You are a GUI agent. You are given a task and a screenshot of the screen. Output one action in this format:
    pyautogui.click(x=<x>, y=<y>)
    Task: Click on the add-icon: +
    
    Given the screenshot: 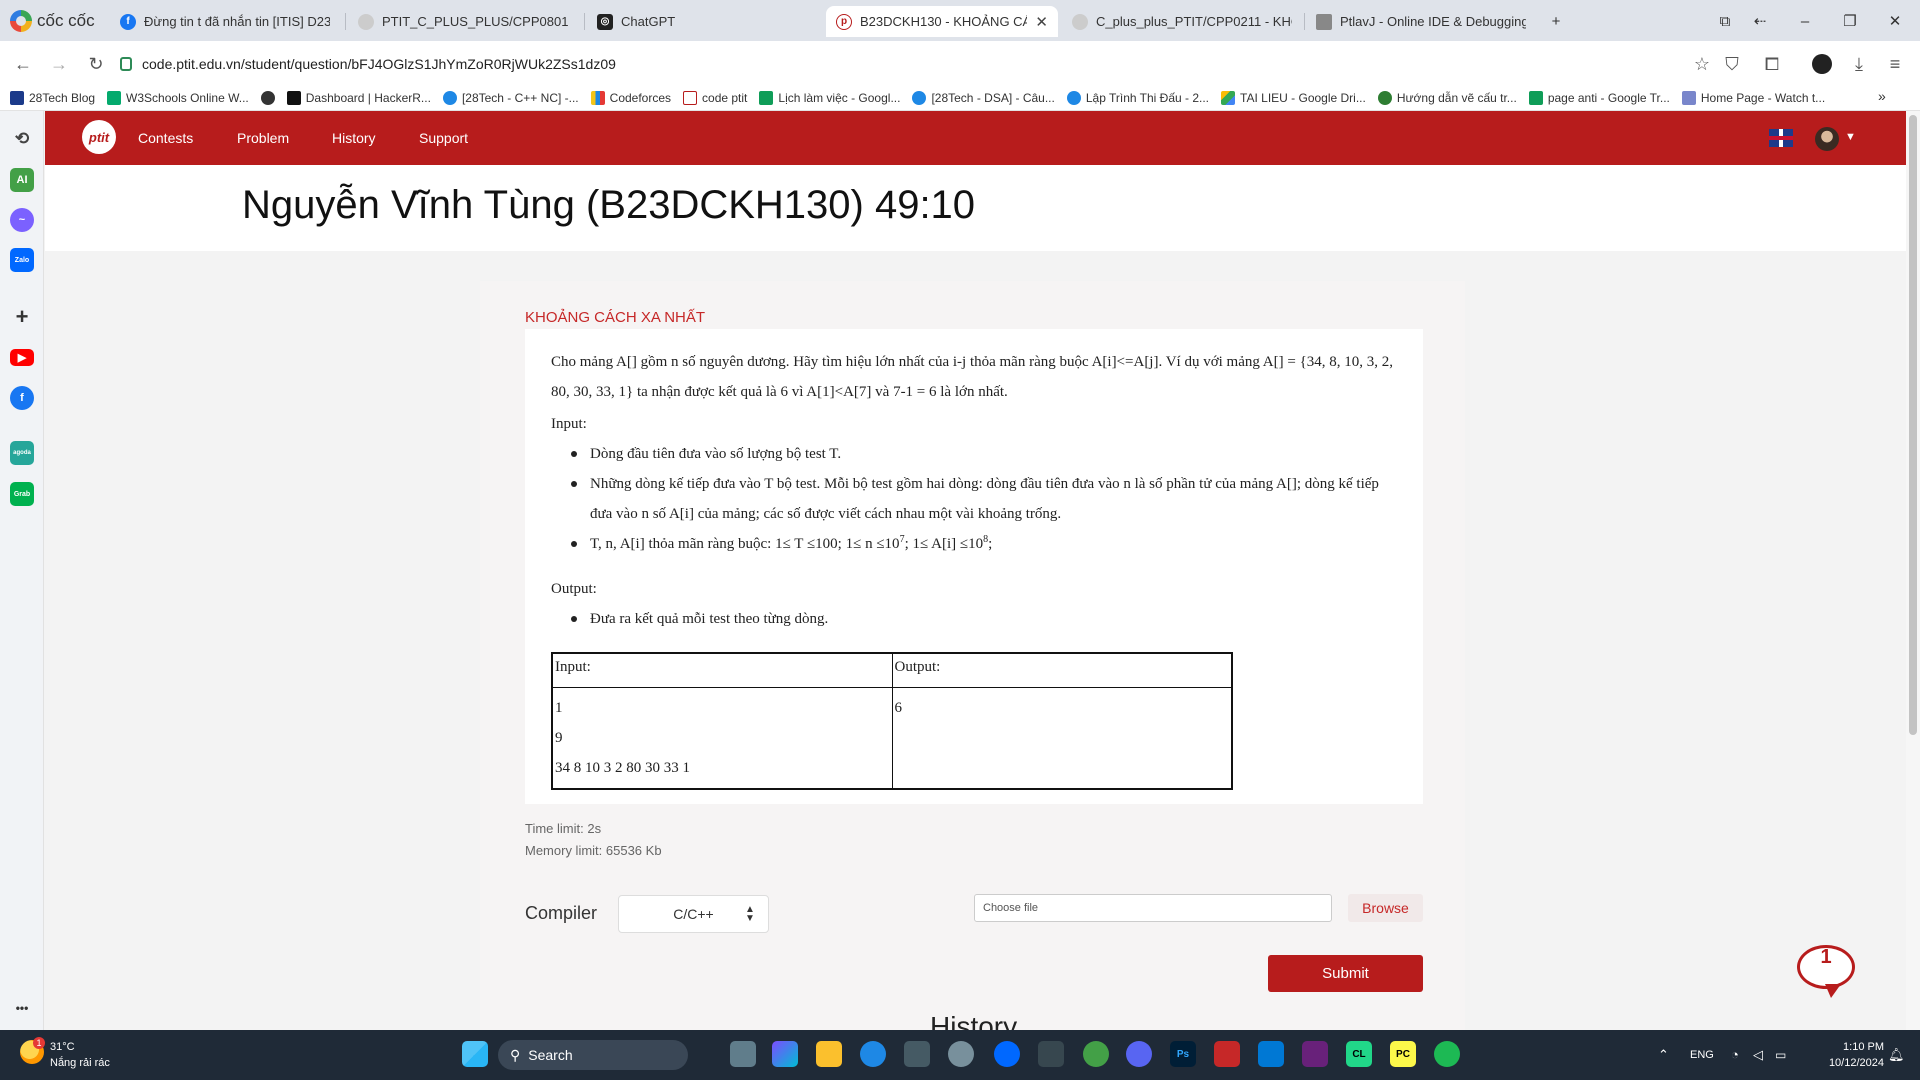 What is the action you would take?
    pyautogui.click(x=22, y=316)
    